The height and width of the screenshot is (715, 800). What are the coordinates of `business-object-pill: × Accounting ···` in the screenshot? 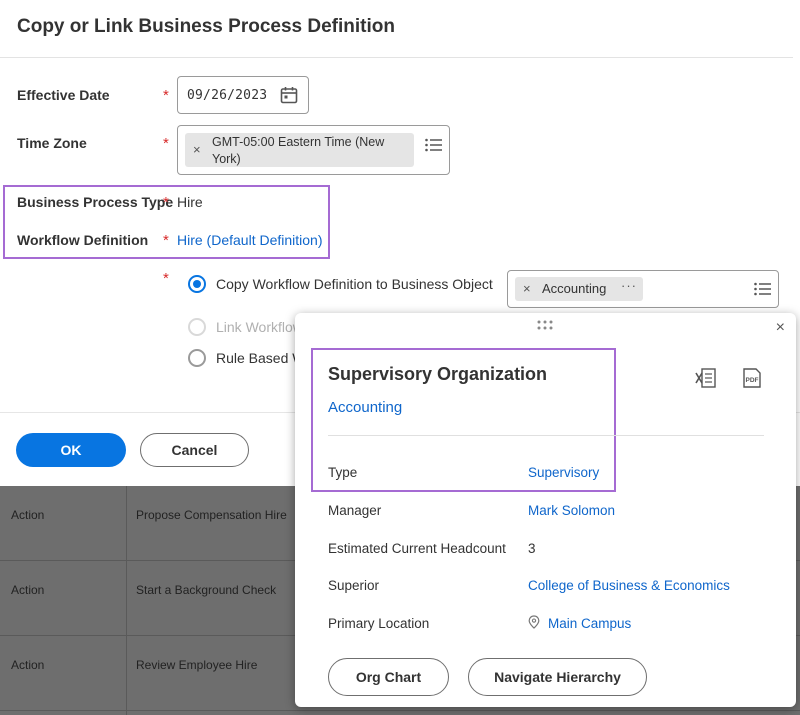 It's located at (579, 289).